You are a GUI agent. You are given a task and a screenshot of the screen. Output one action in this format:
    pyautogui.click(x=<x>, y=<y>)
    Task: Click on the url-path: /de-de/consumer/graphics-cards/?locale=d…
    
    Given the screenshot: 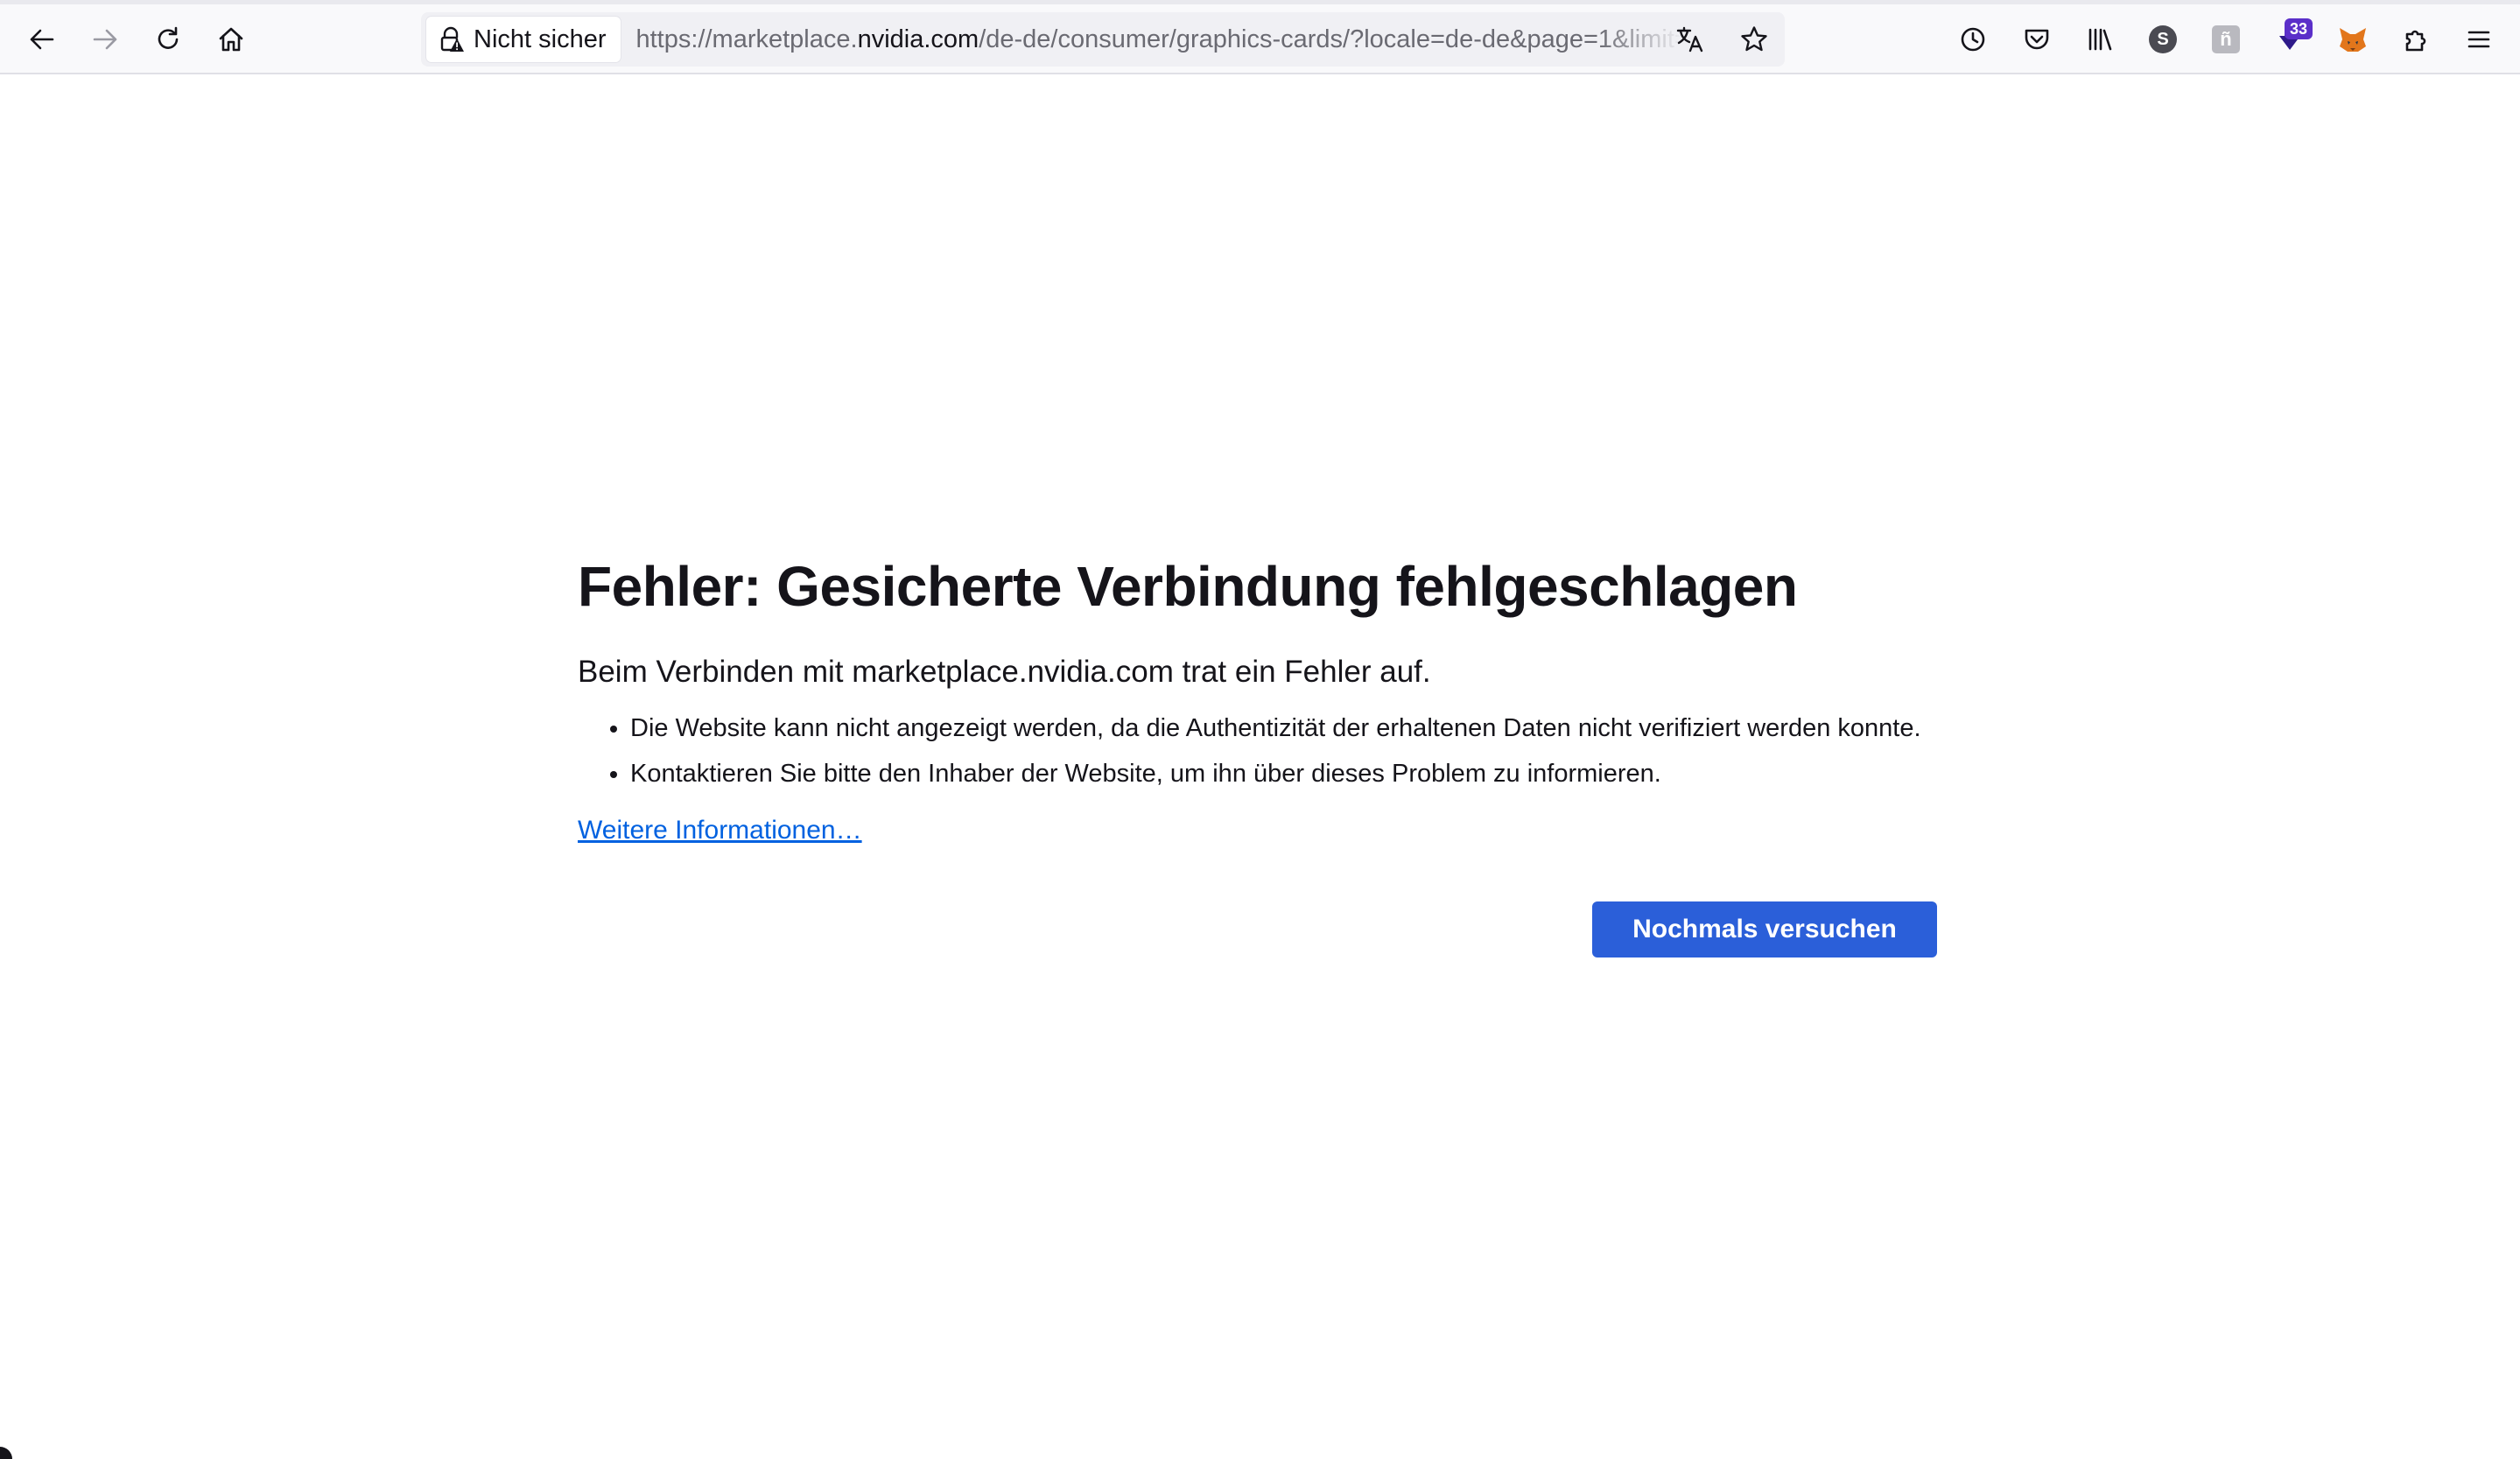 What is the action you would take?
    pyautogui.click(x=1330, y=39)
    